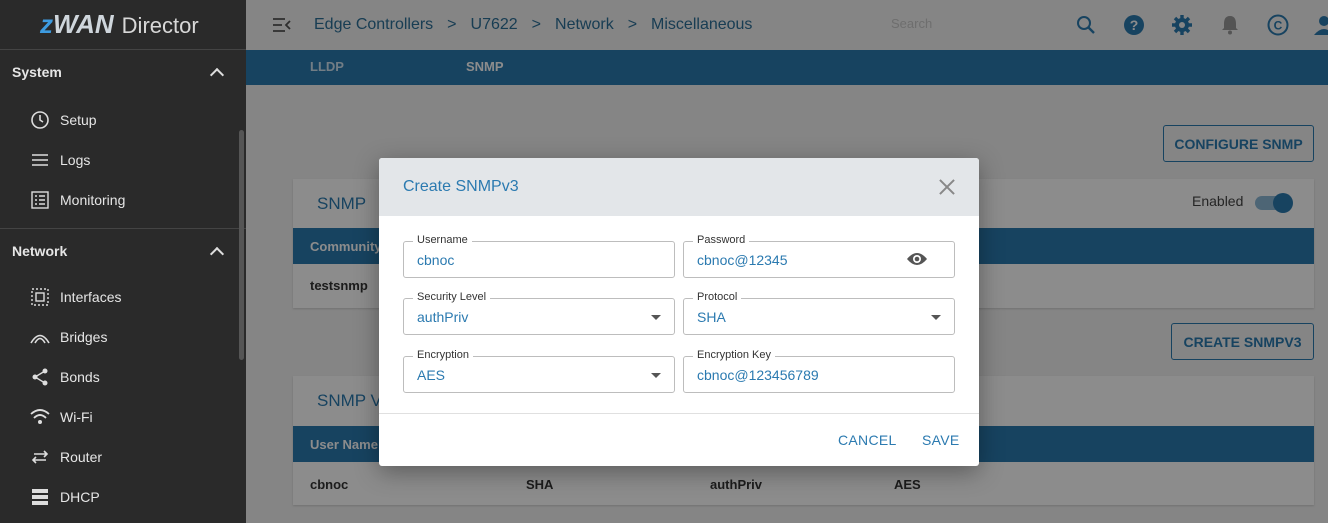 This screenshot has width=1328, height=523. What do you see at coordinates (80, 497) in the screenshot?
I see `sidebar-item-label: DHCP` at bounding box center [80, 497].